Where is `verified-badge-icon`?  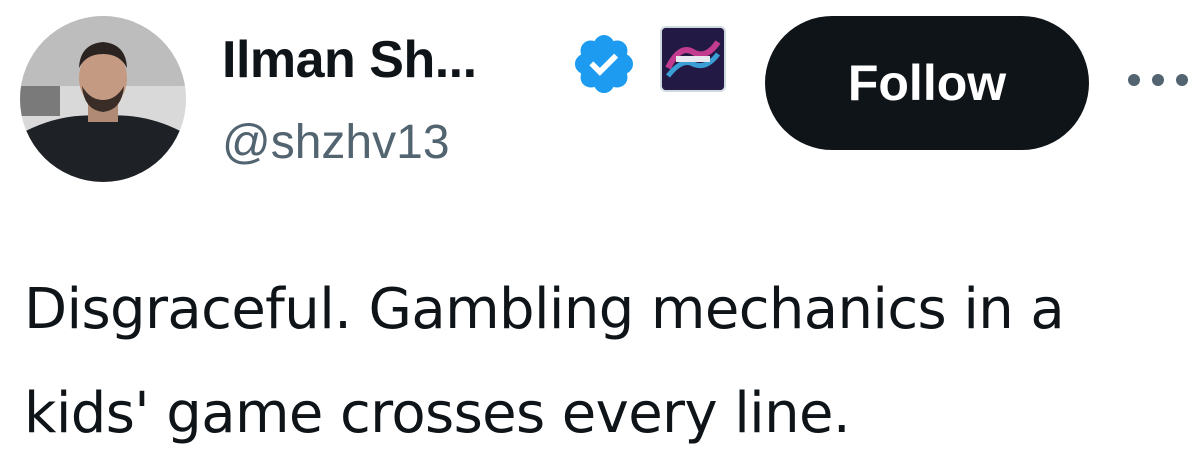
verified-badge-icon is located at coordinates (604, 64).